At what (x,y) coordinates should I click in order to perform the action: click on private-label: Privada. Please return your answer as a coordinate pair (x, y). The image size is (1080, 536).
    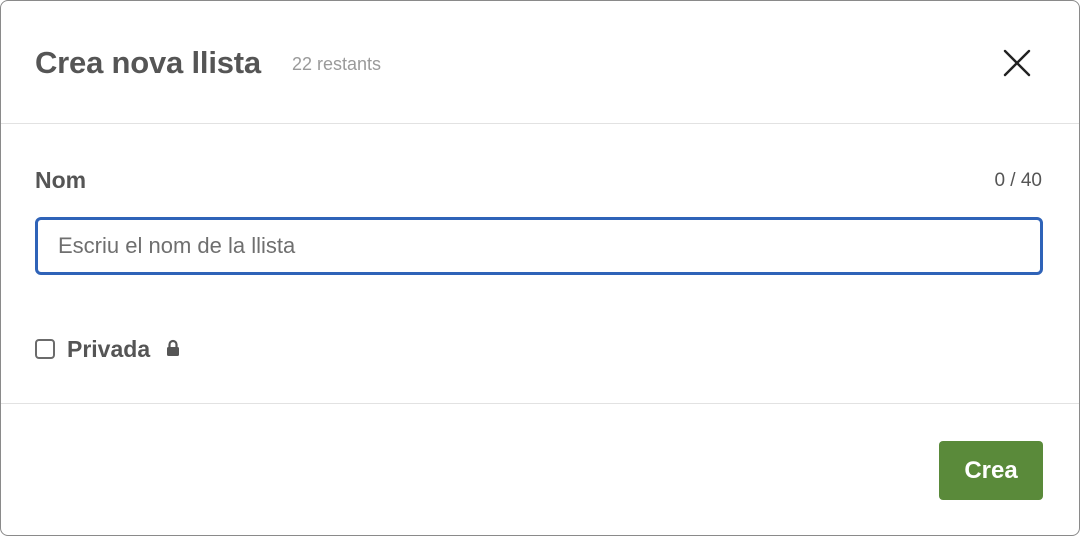
    Looking at the image, I should click on (109, 349).